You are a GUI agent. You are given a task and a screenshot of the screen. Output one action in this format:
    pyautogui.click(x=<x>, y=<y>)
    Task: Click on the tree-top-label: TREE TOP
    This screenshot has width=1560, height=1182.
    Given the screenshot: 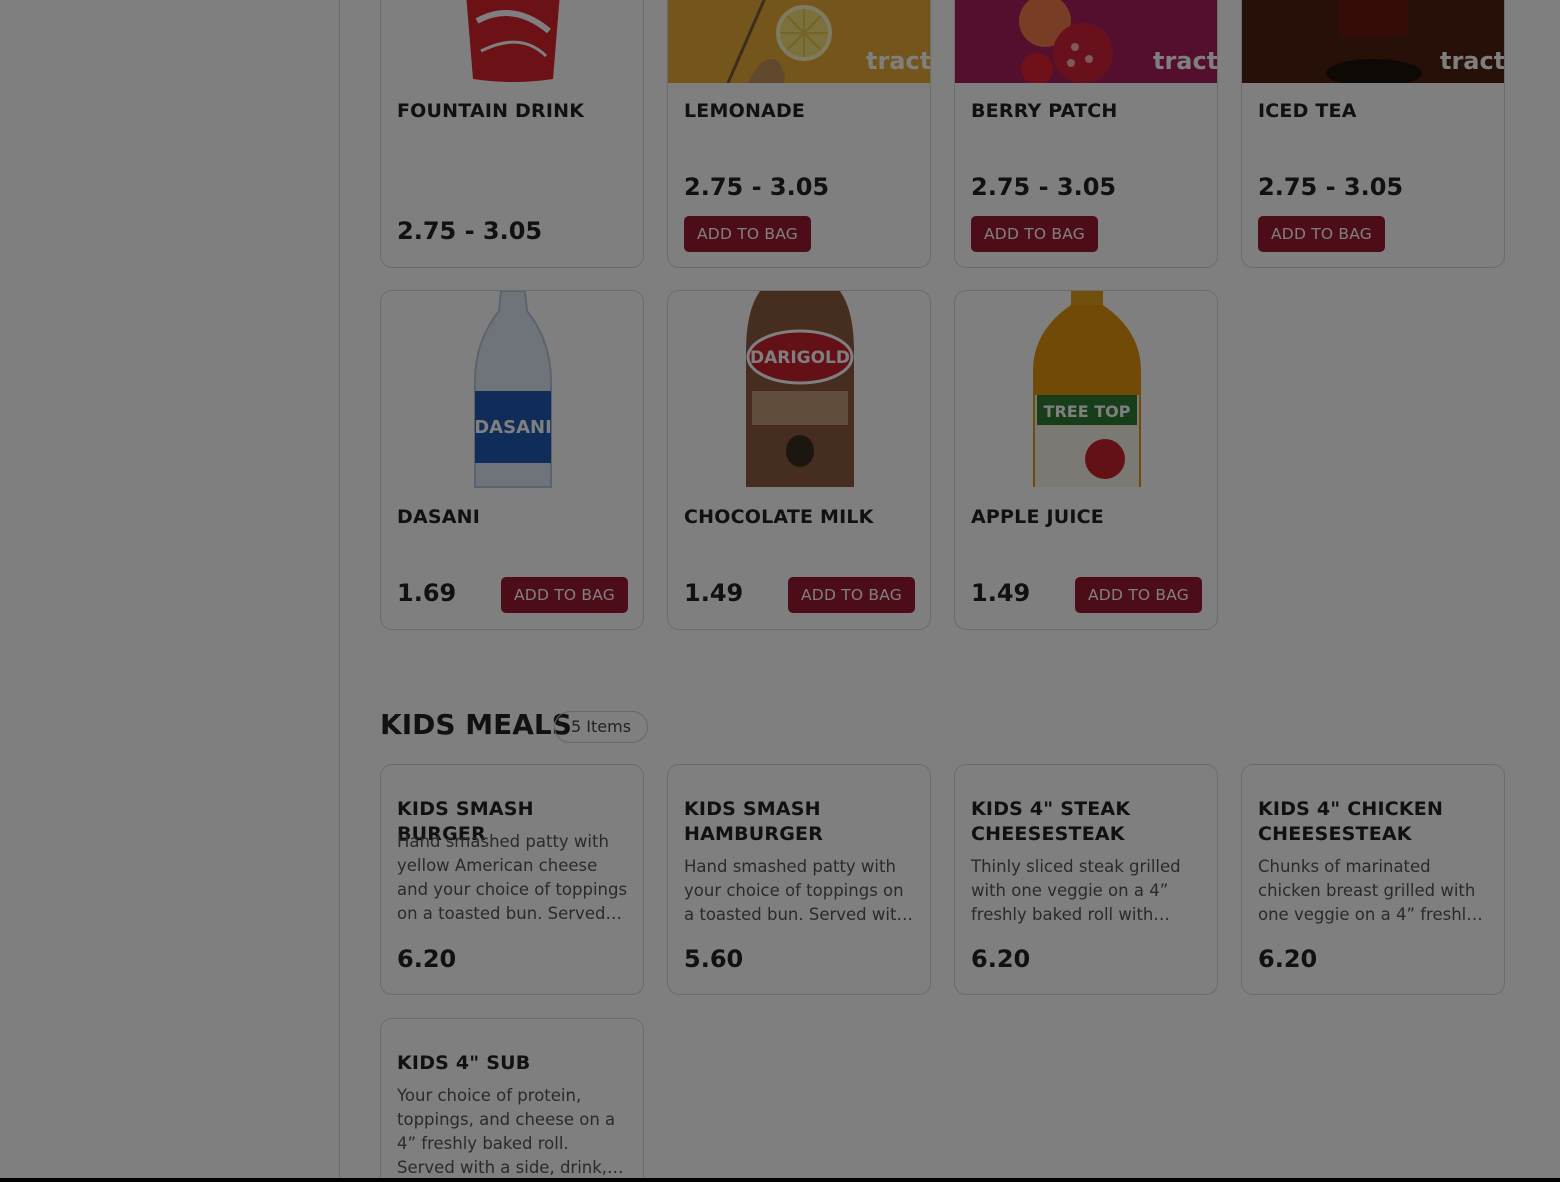 What is the action you would take?
    pyautogui.click(x=1087, y=411)
    